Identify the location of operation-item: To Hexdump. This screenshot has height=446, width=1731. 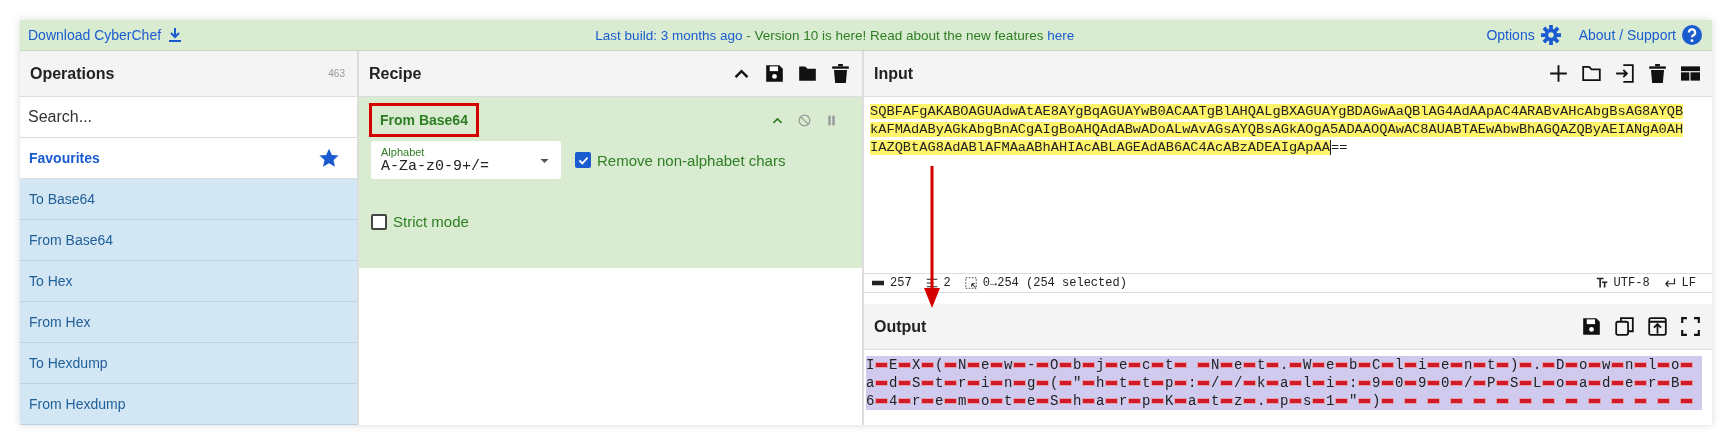
(188, 363).